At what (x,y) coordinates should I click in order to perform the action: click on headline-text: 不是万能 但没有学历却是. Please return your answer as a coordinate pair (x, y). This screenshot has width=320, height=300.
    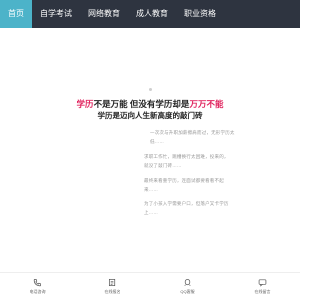
    Looking at the image, I should click on (141, 104).